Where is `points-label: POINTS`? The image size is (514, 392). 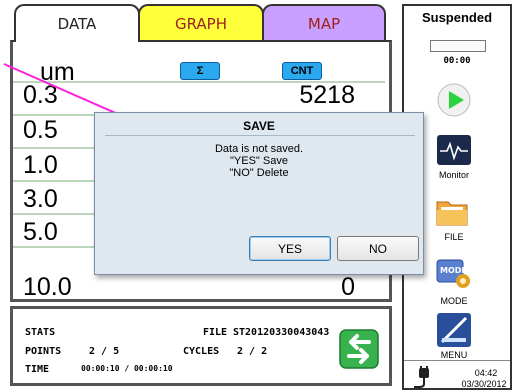
points-label: POINTS is located at coordinates (43, 351).